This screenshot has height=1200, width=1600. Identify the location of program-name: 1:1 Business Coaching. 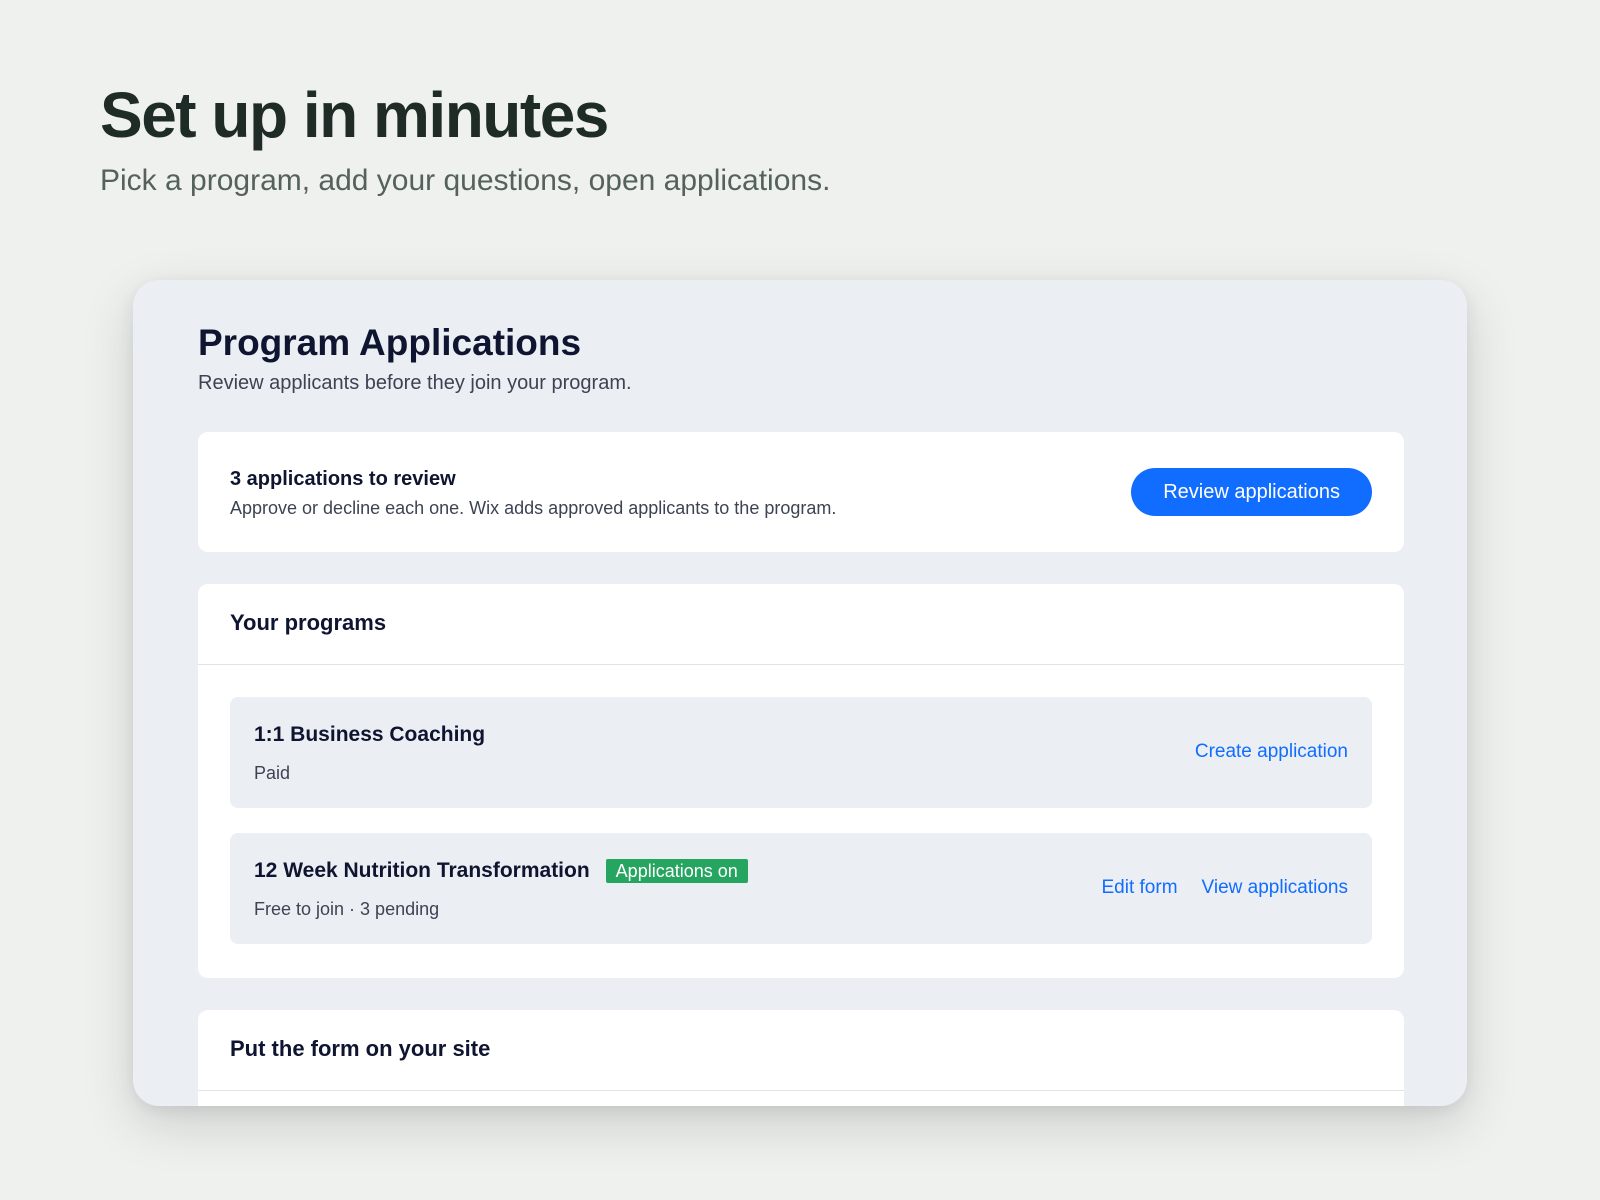
(370, 734).